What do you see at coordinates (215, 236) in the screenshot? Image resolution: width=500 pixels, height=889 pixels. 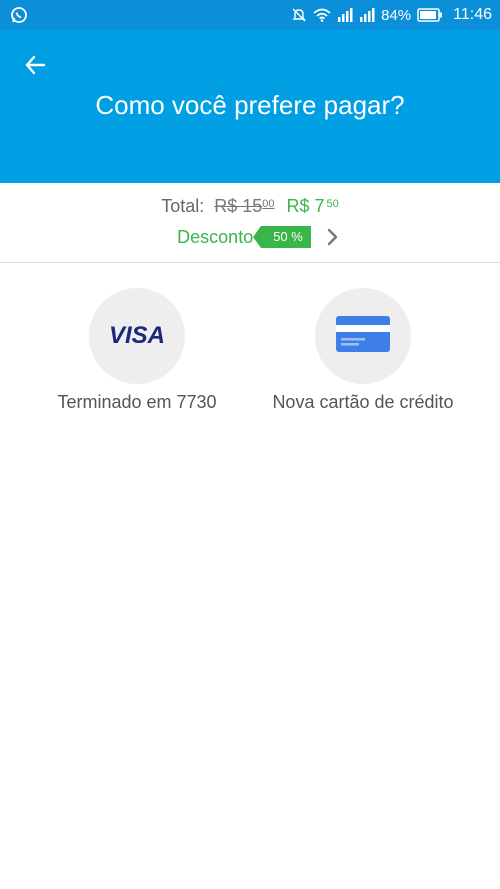 I see `discount-label: Desconto` at bounding box center [215, 236].